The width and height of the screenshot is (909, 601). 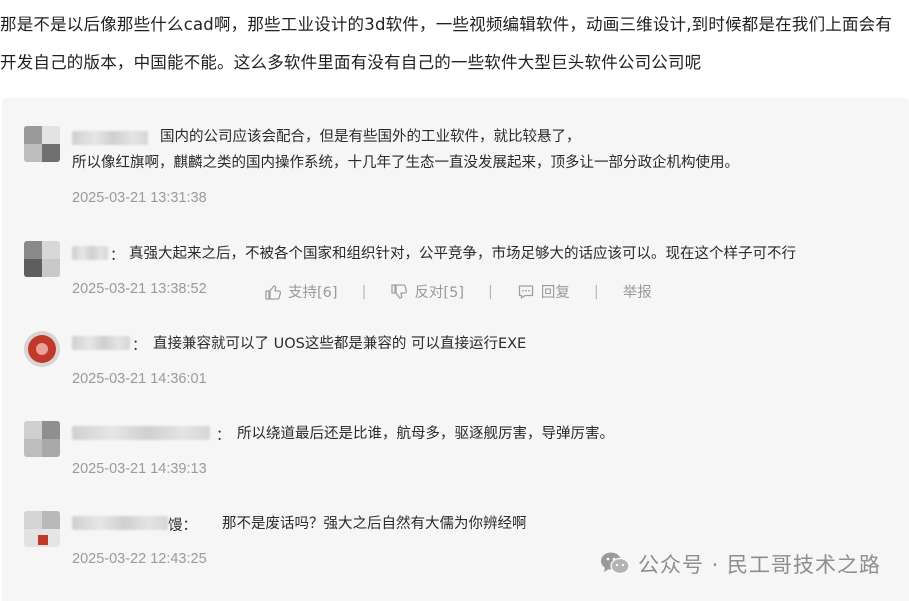 I want to click on dislike-button: 反对[5], so click(x=427, y=291).